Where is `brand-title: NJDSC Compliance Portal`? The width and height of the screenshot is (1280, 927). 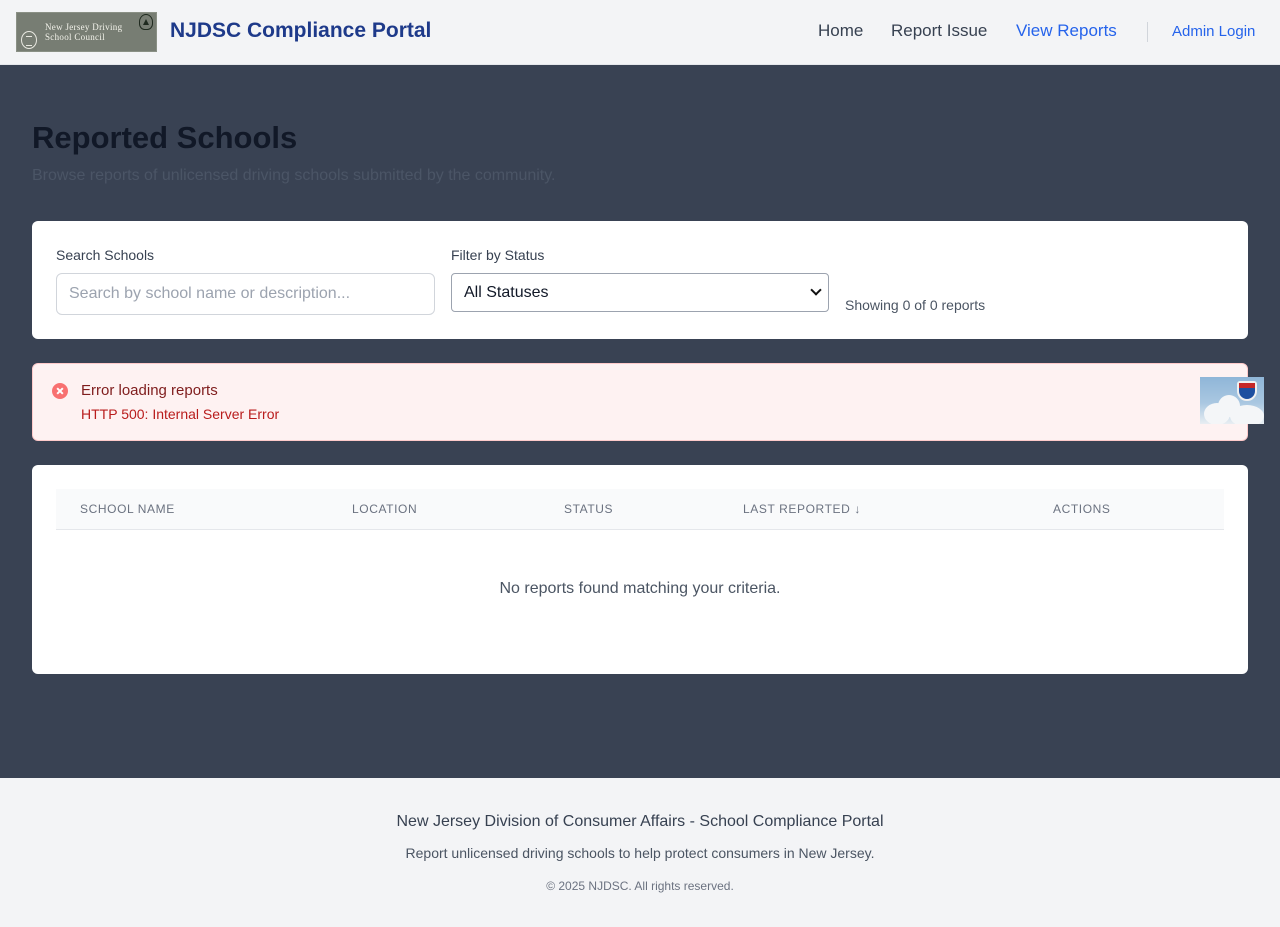
brand-title: NJDSC Compliance Portal is located at coordinates (300, 31).